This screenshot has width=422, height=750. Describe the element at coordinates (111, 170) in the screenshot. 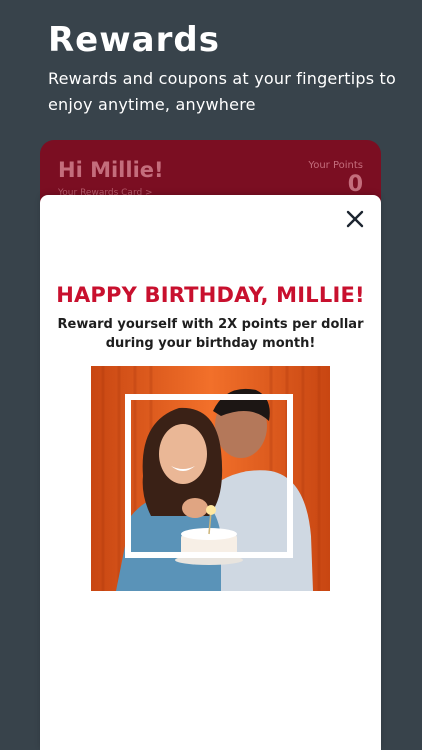

I see `greeting: Hi Millie!` at that location.